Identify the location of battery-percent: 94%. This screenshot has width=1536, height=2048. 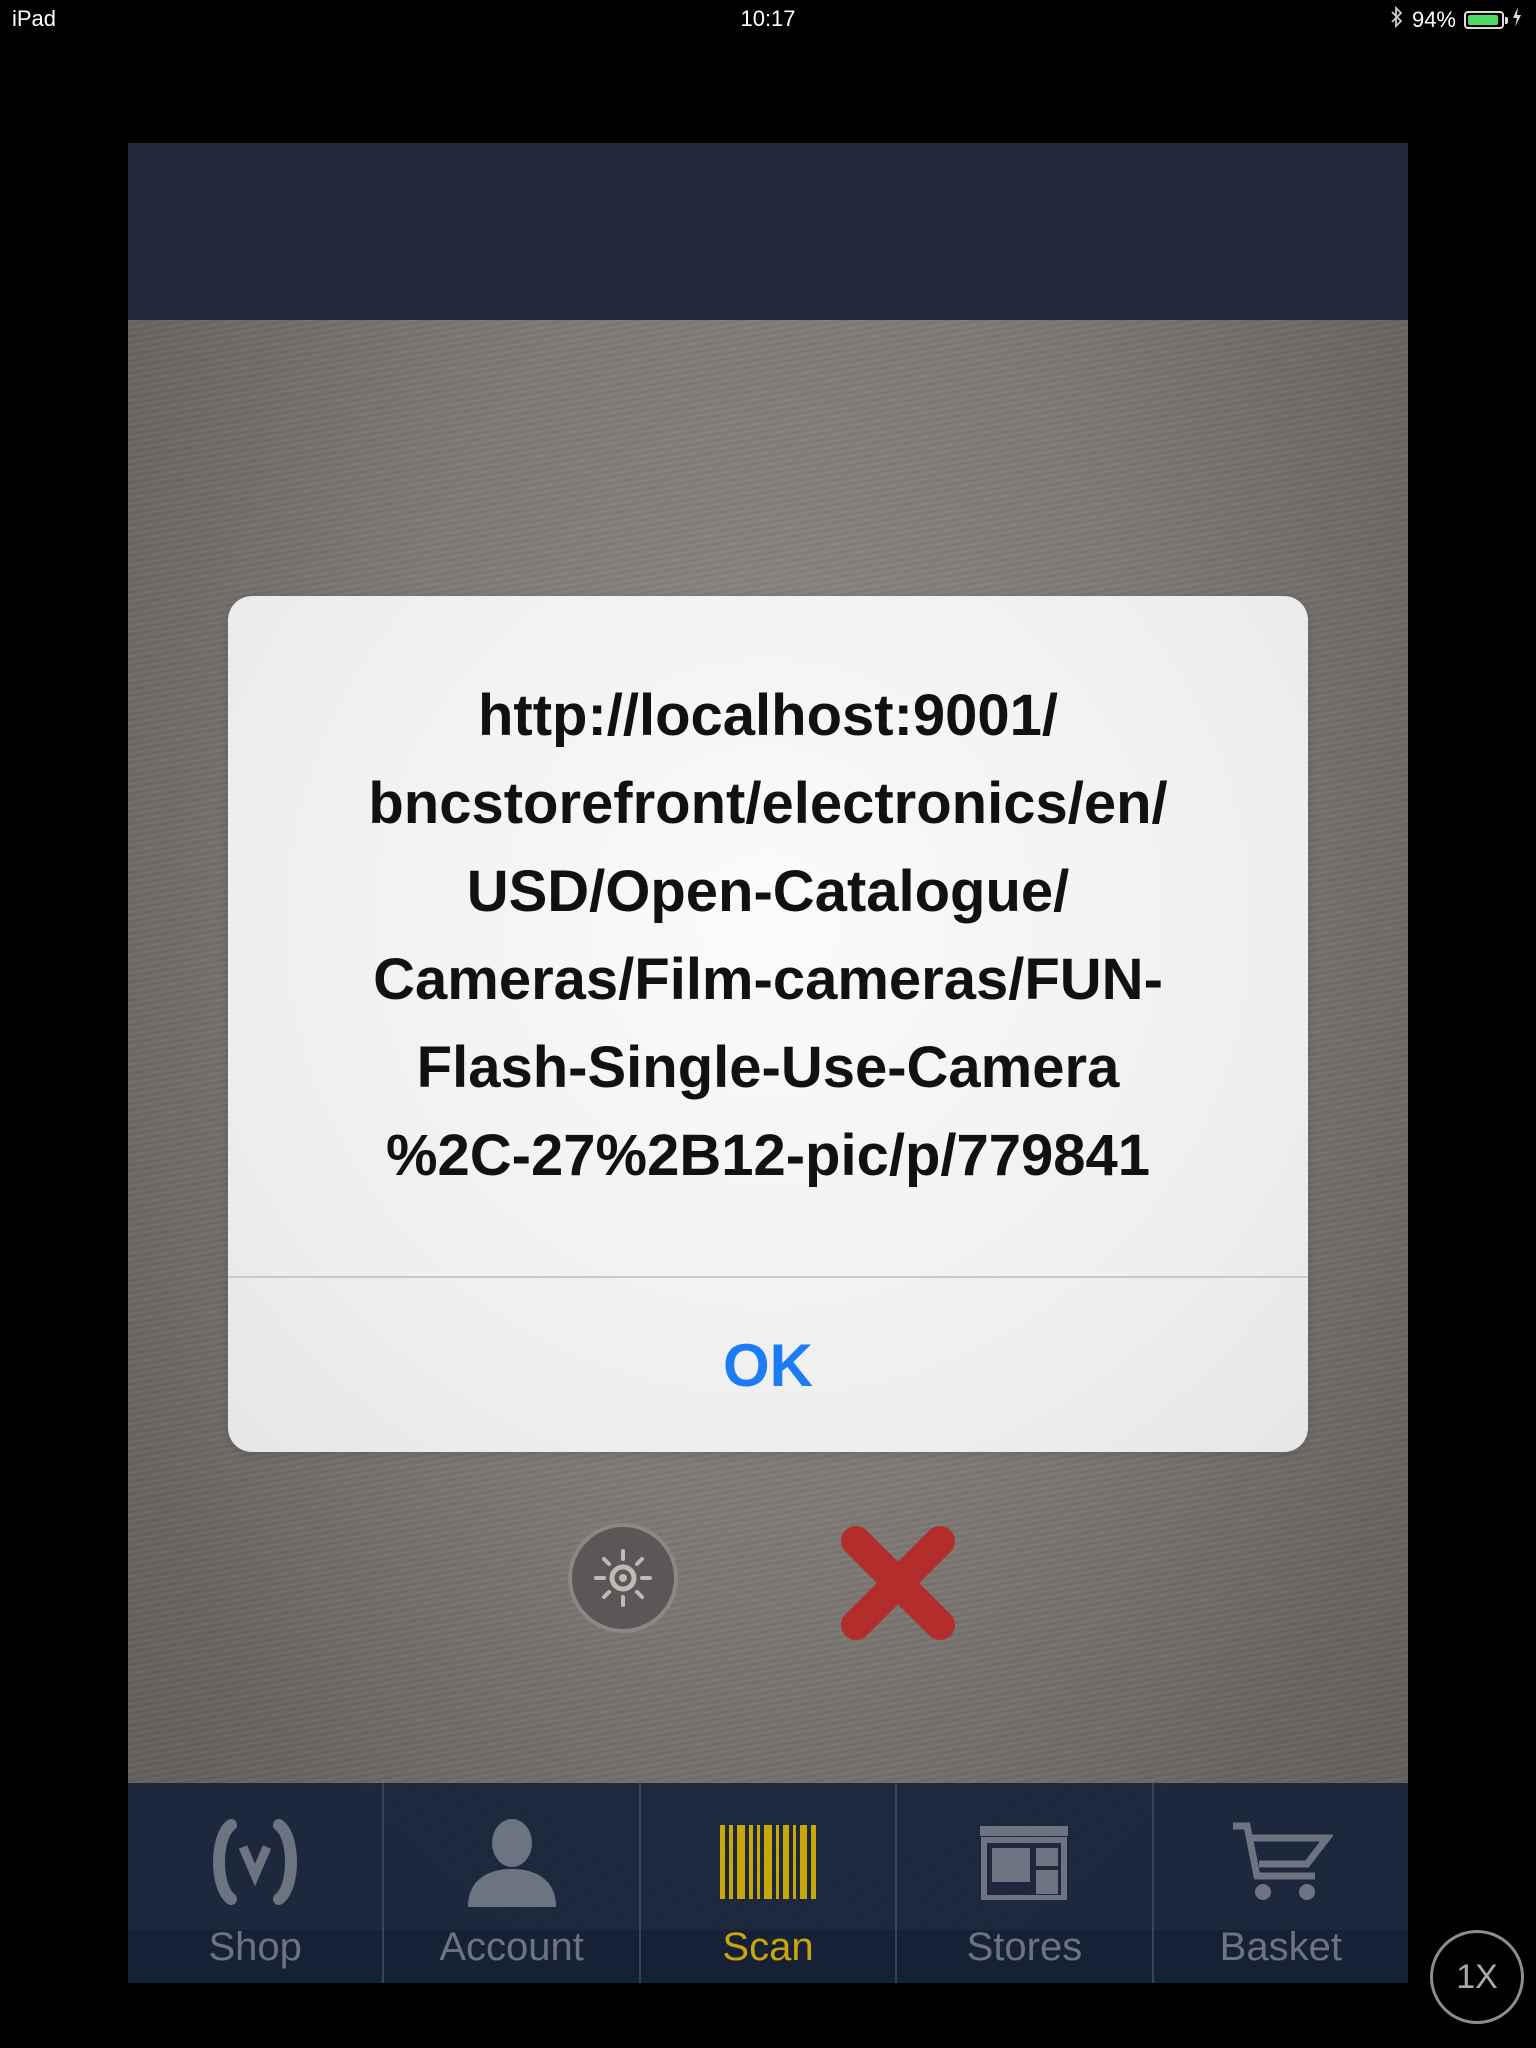
(1433, 19).